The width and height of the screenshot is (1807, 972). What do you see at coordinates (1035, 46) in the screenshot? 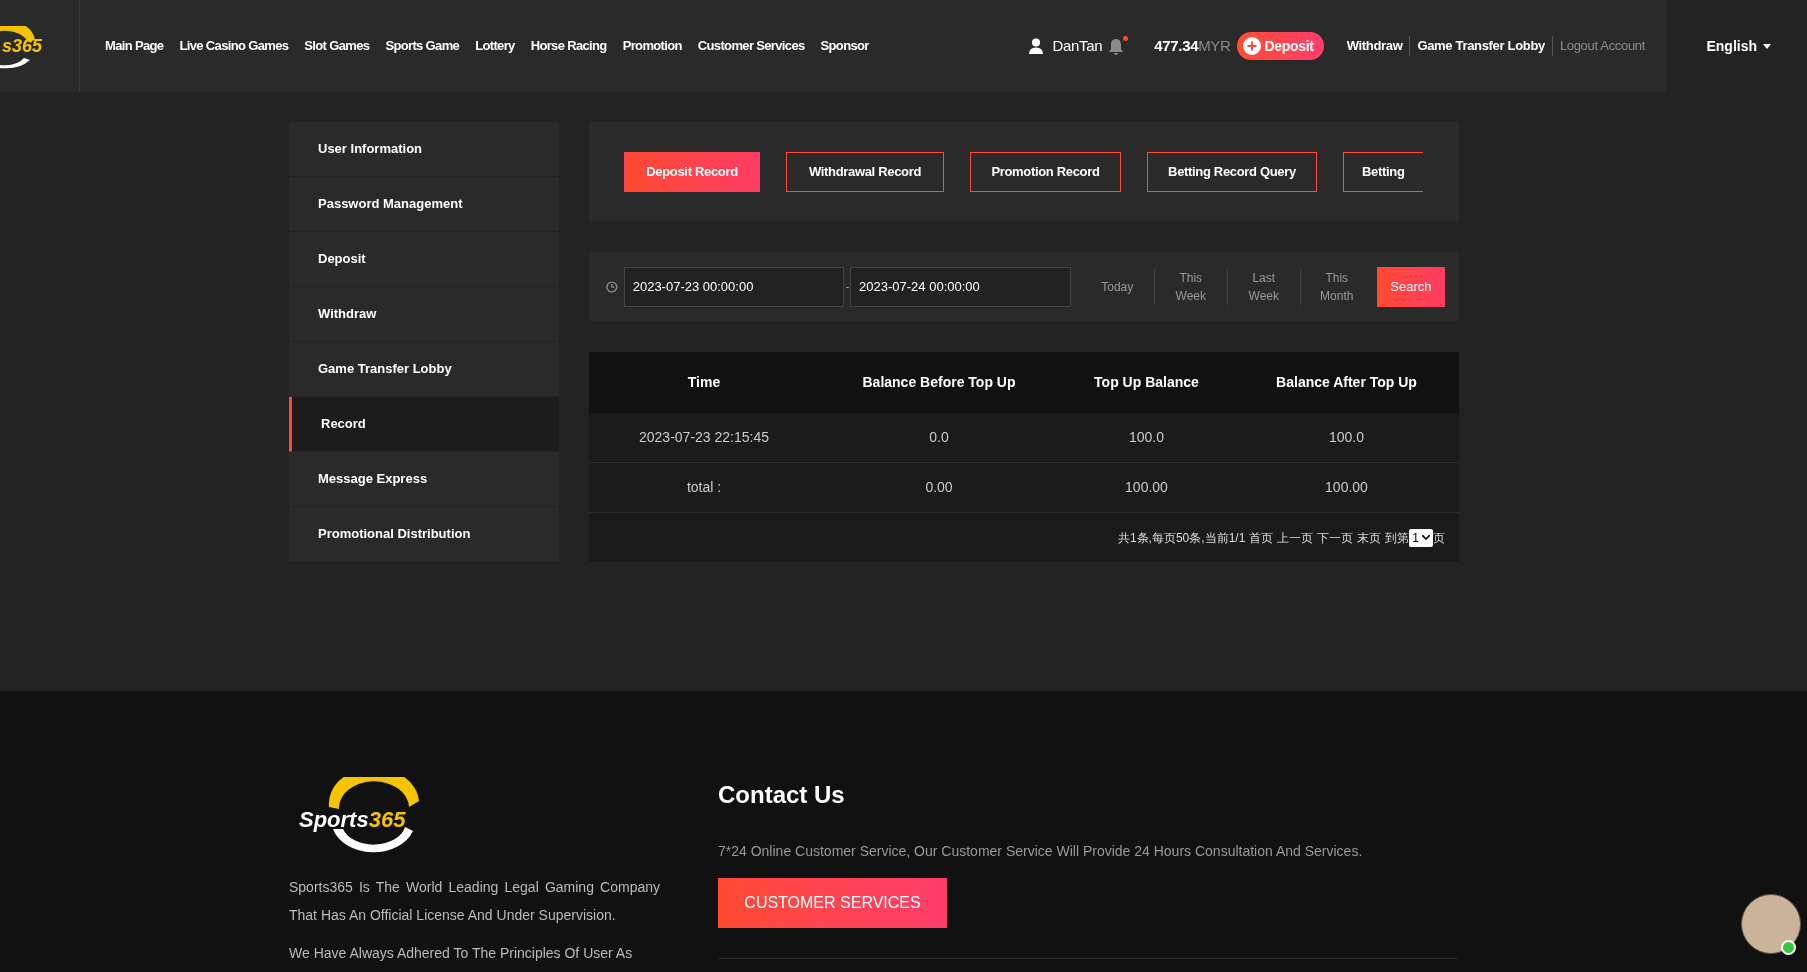
I see `user-icon` at bounding box center [1035, 46].